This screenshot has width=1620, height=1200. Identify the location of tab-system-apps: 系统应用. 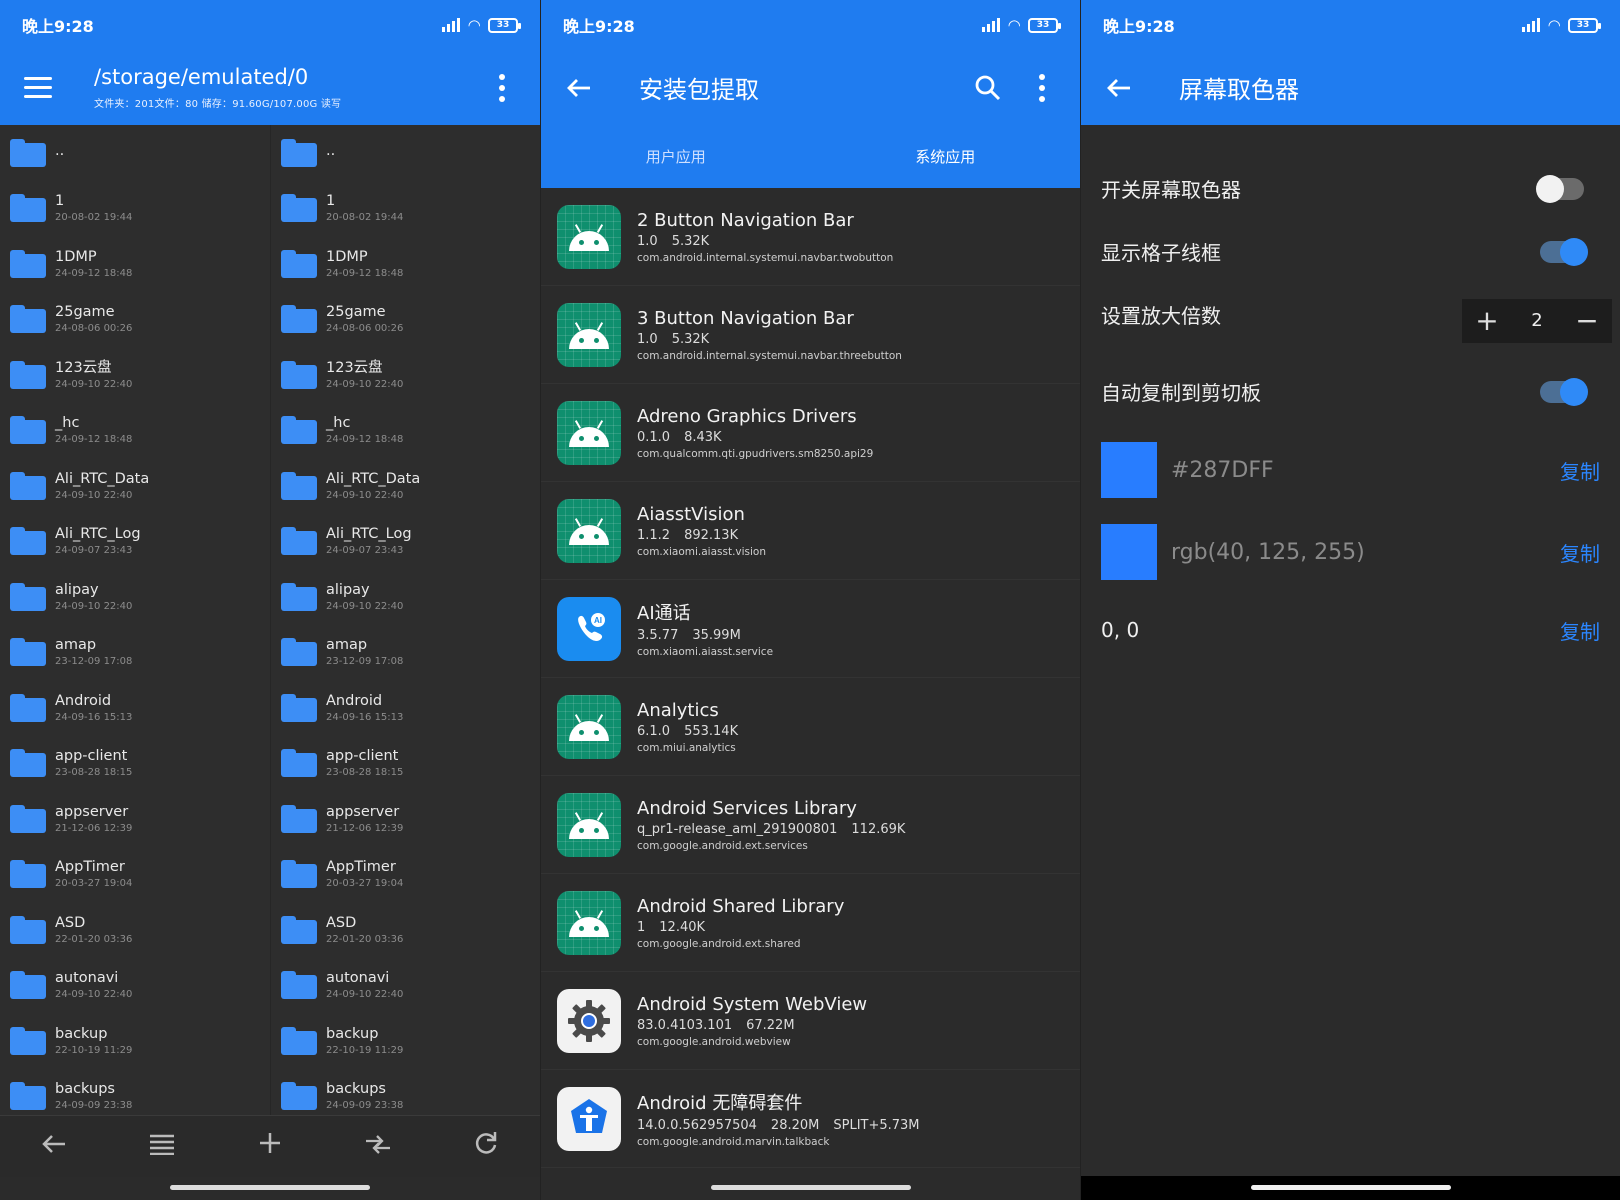
(946, 156).